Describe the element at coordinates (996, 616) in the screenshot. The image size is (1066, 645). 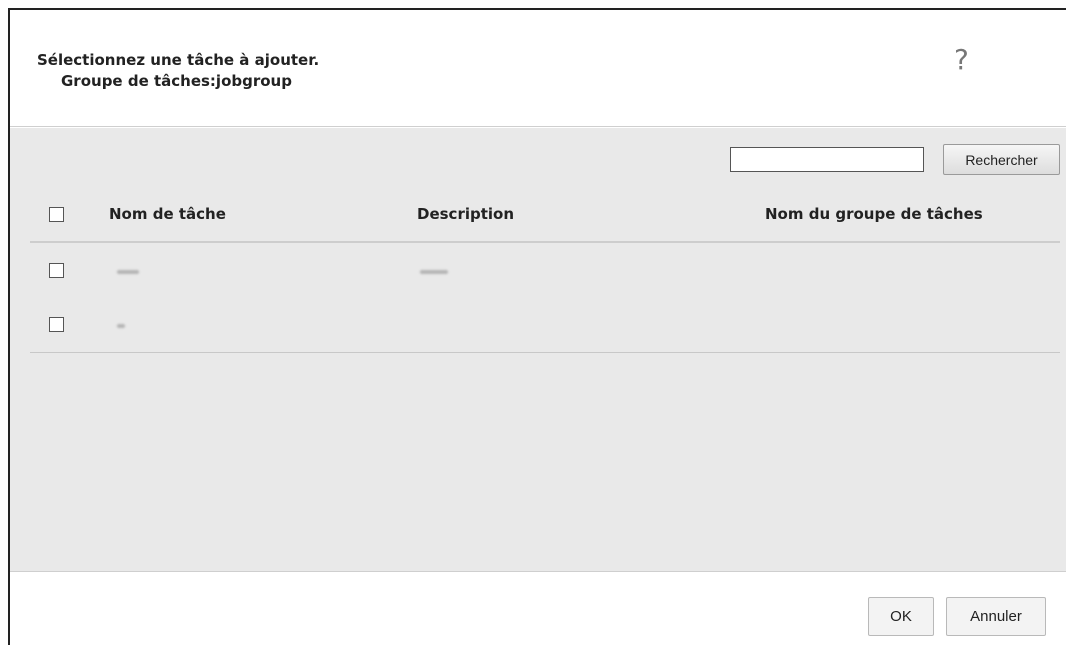
I see `cancel-button: Annuler` at that location.